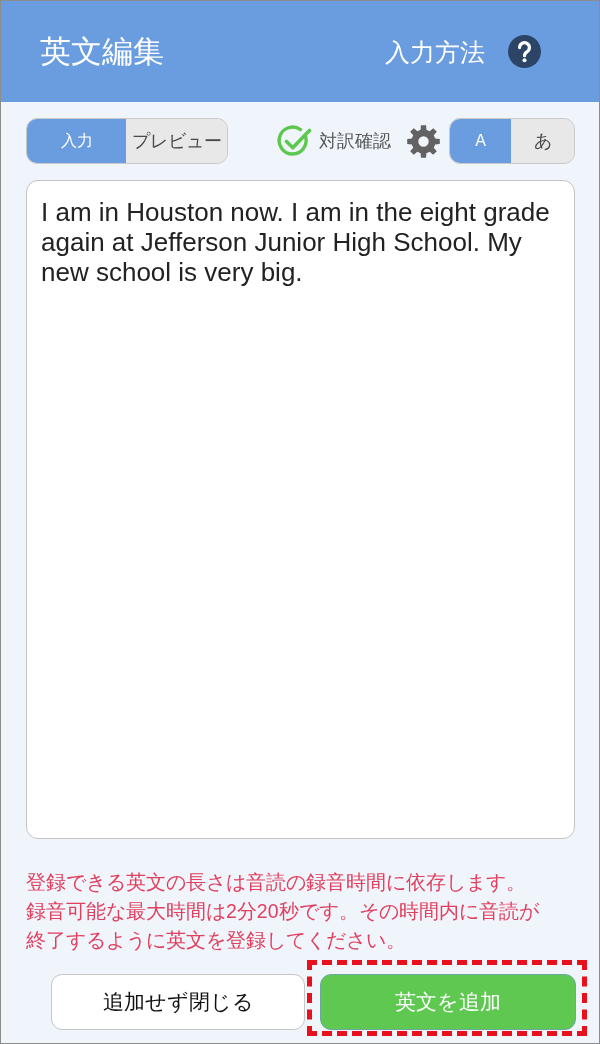 The width and height of the screenshot is (600, 1044). What do you see at coordinates (334, 141) in the screenshot?
I see `translation-check-toggle: 対訳確認` at bounding box center [334, 141].